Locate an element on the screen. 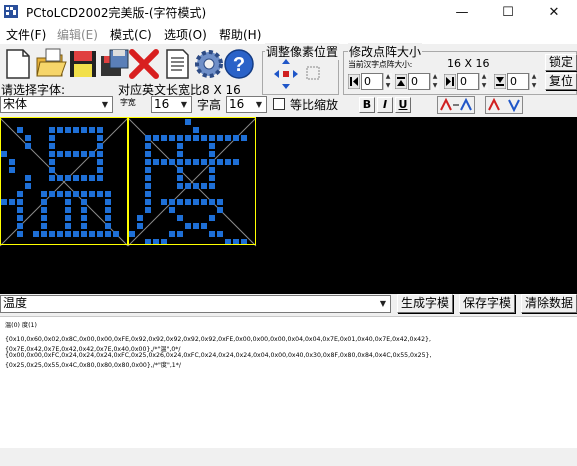 This screenshot has height=466, width=577. lock-button: 锁定 is located at coordinates (561, 62).